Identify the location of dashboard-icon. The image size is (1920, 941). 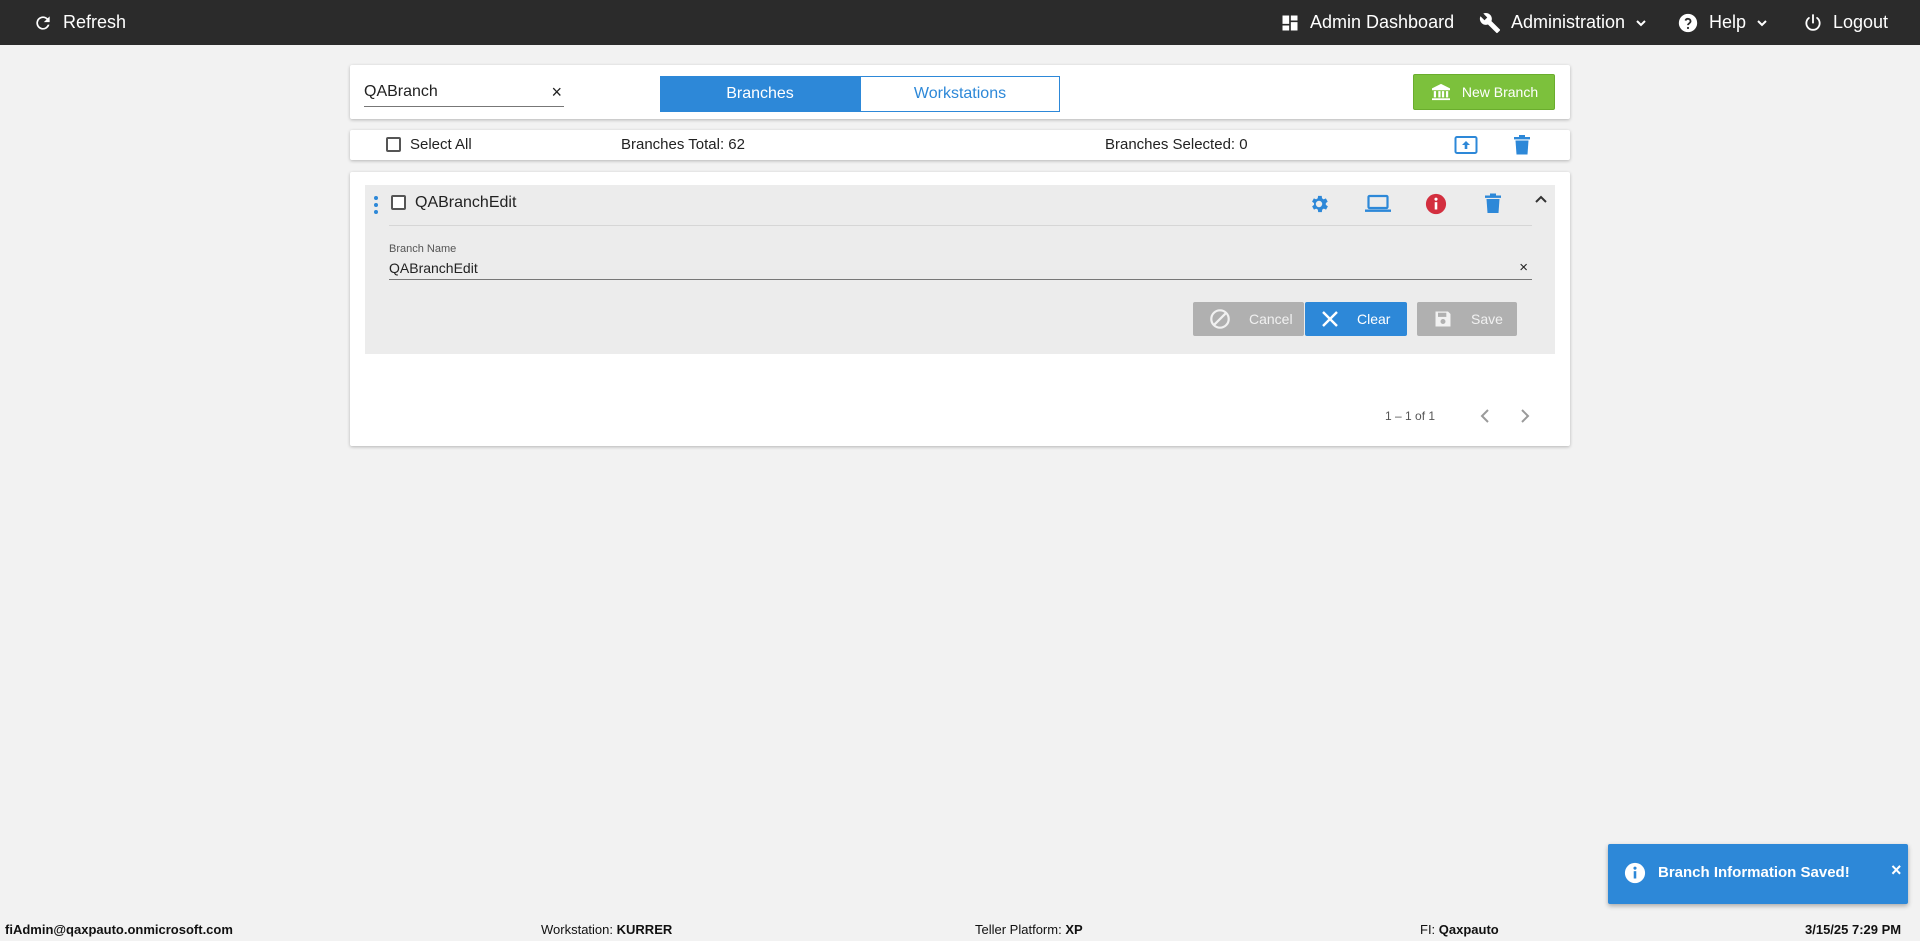
(1290, 23).